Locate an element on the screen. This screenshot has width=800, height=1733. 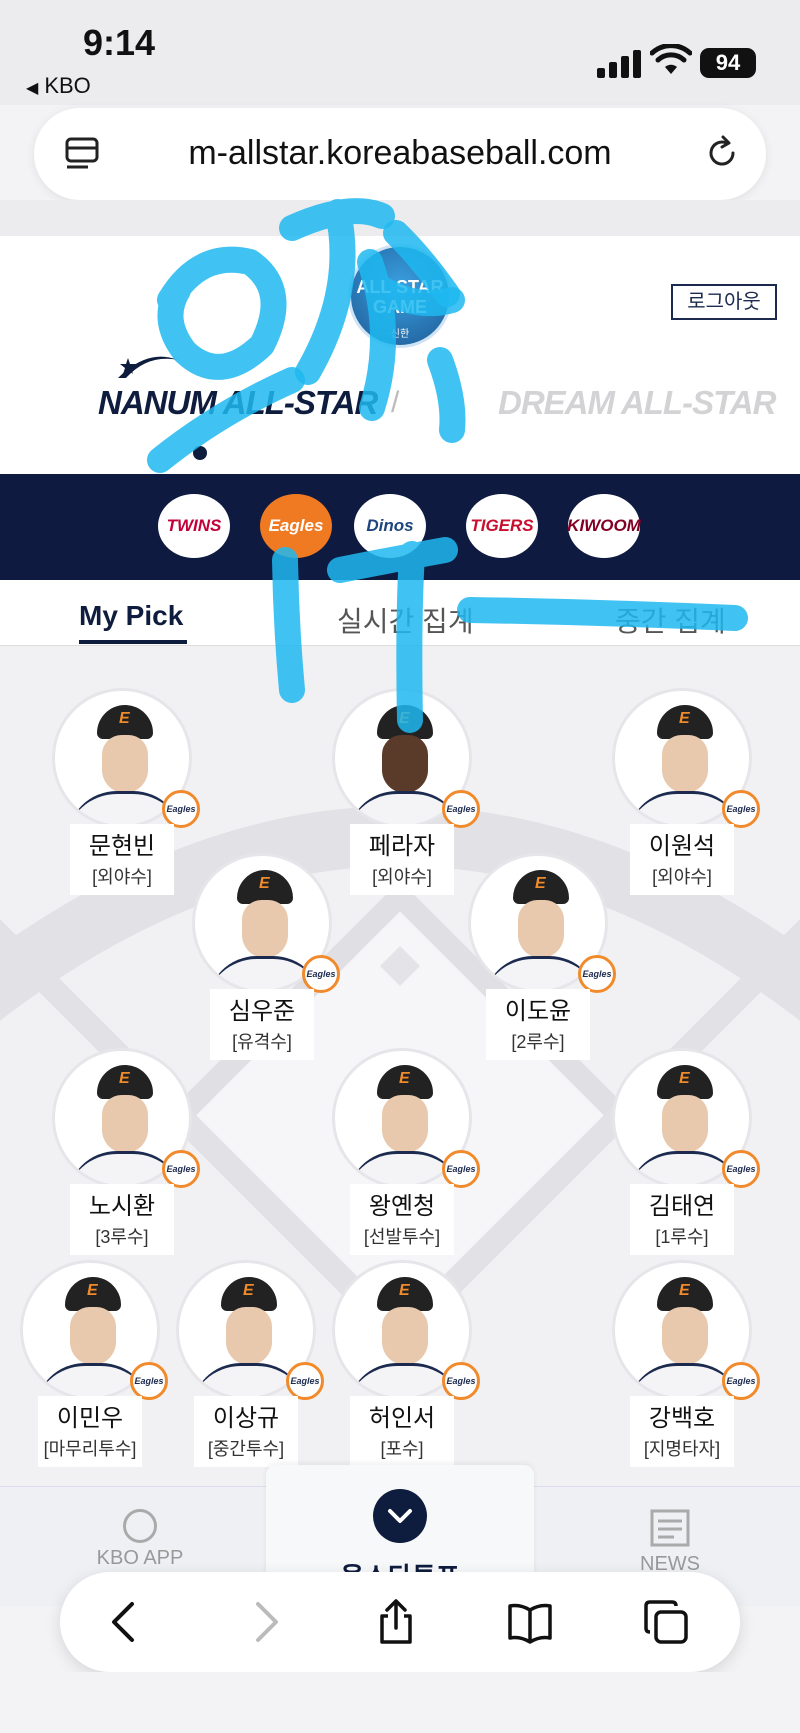
player-name: 심우준 is located at coordinates (262, 1007).